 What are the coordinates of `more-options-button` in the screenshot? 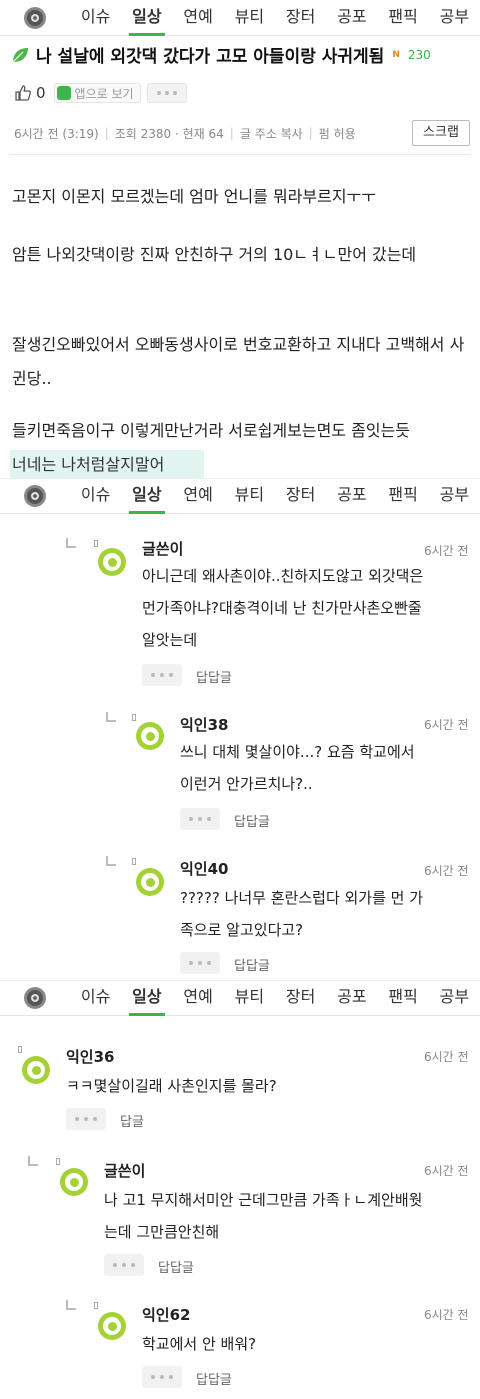 It's located at (166, 93).